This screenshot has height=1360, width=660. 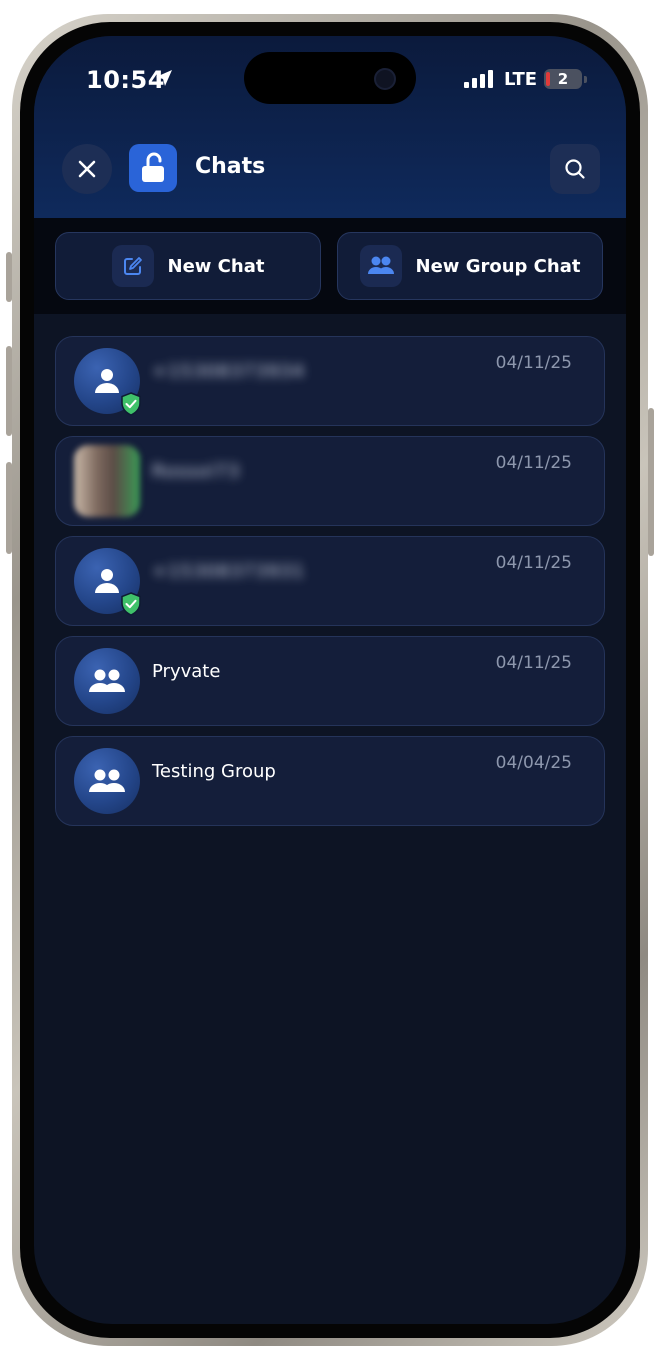 I want to click on close-icon, so click(x=87, y=169).